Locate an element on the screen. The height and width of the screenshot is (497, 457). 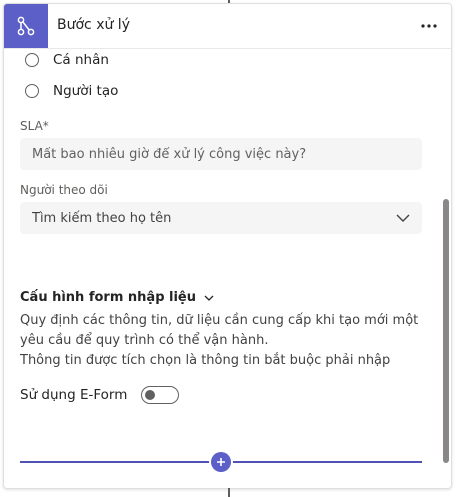
more-horizontal-icon is located at coordinates (429, 26).